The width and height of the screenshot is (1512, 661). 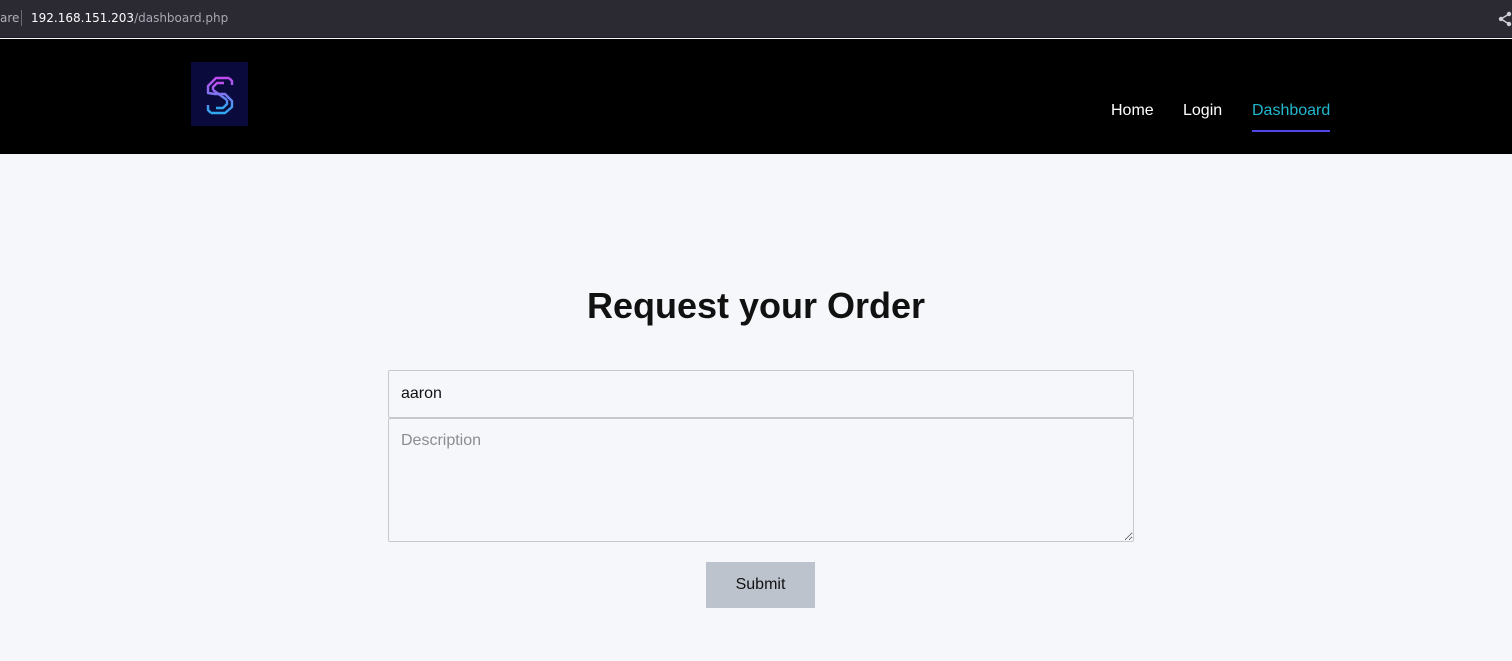 I want to click on description-textarea, so click(x=761, y=480).